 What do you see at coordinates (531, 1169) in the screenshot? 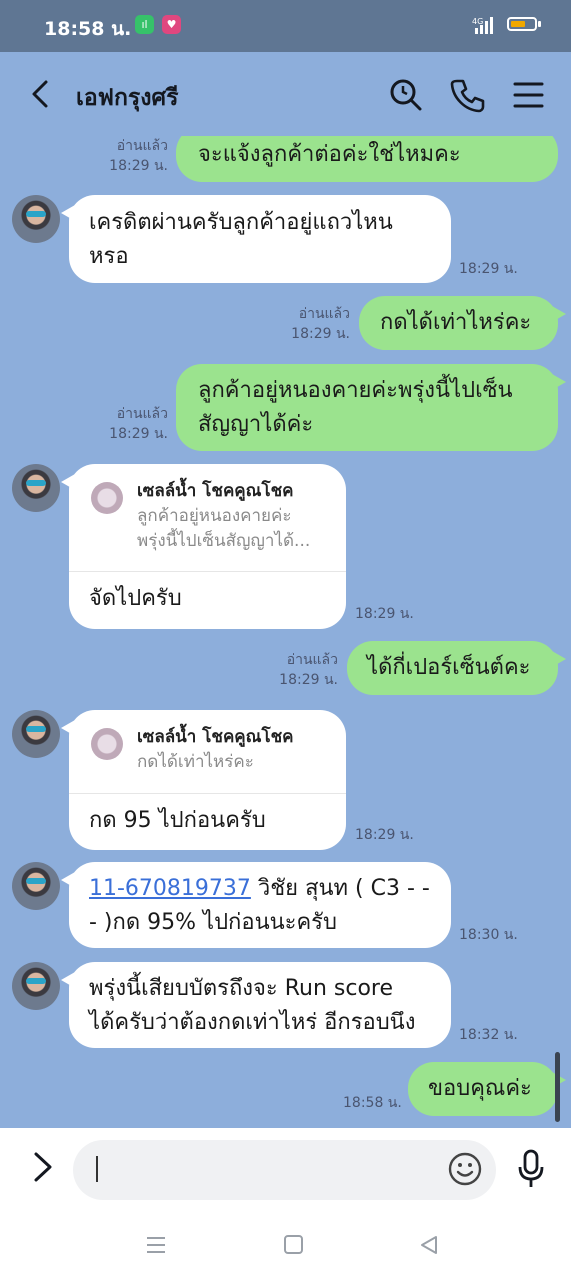
I see `microphone-icon` at bounding box center [531, 1169].